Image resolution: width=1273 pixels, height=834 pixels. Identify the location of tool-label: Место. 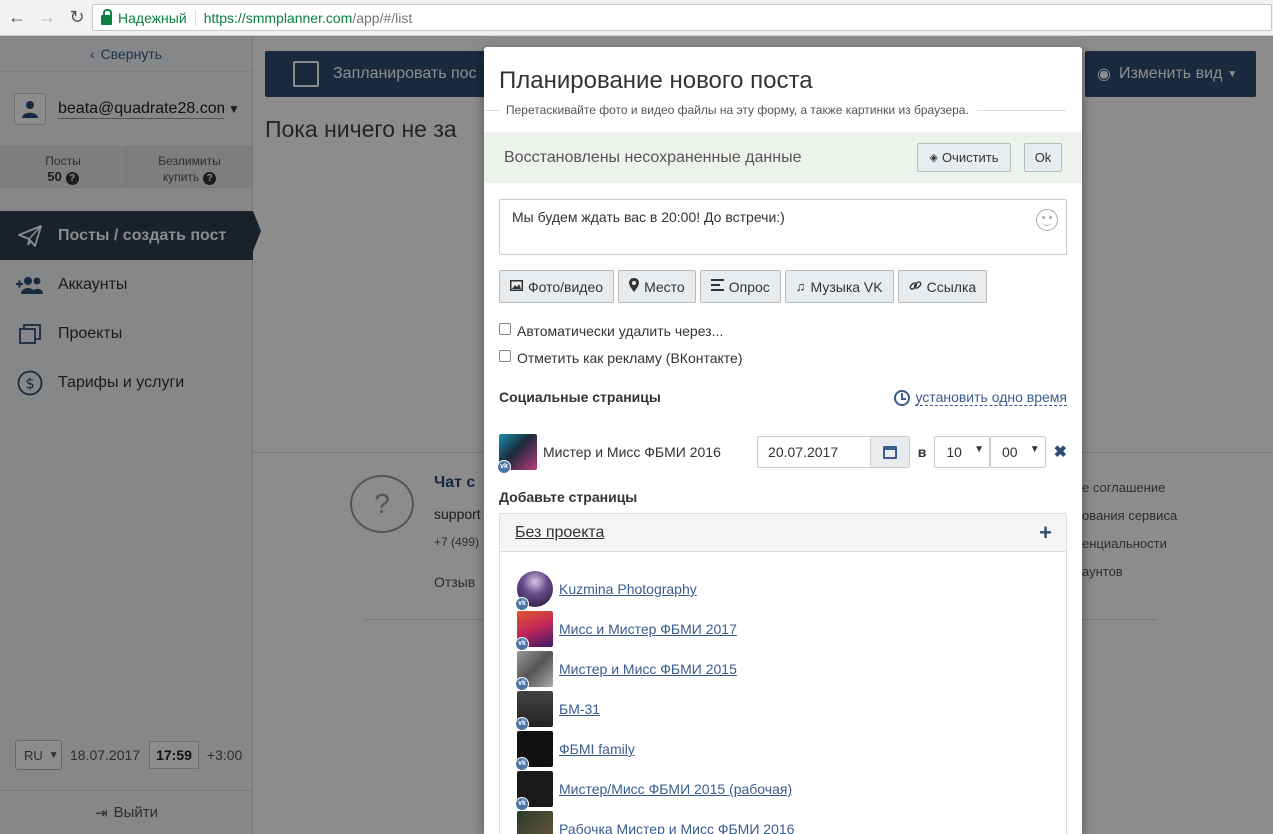
(664, 286).